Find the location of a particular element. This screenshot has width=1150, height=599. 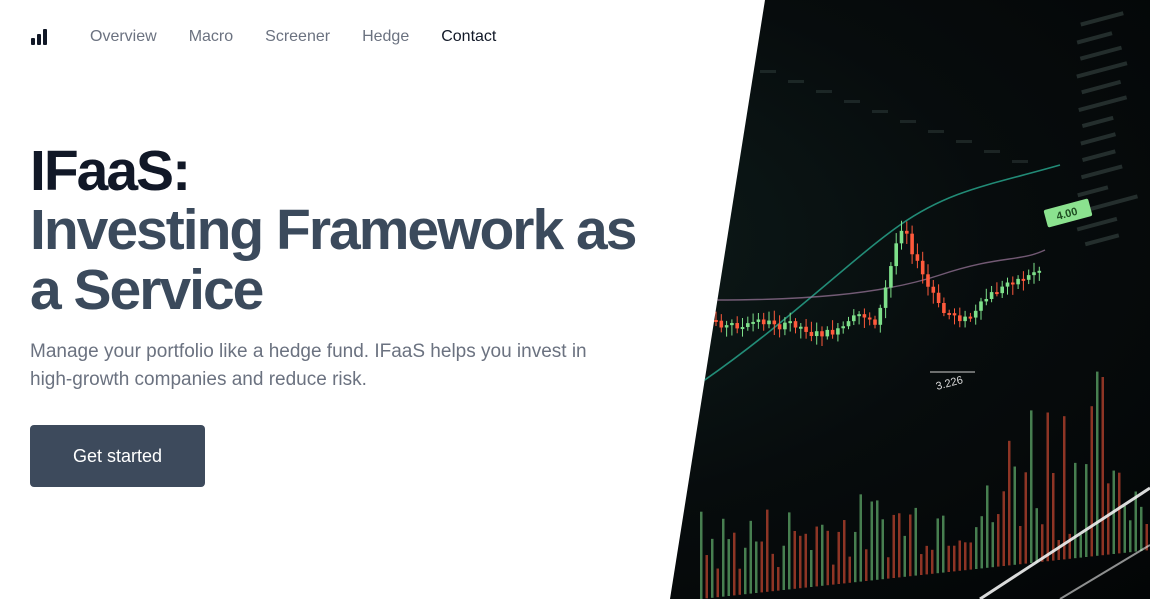

nav-item-macro: Macro is located at coordinates (211, 37).